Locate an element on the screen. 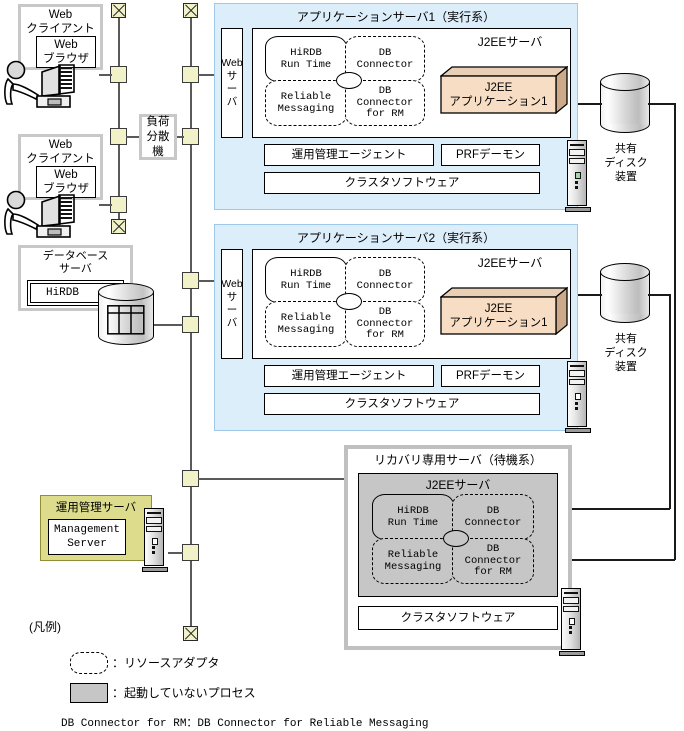 The image size is (684, 731). app-server-2-title: アプリケーションサーバ2（実行系） is located at coordinates (396, 238).